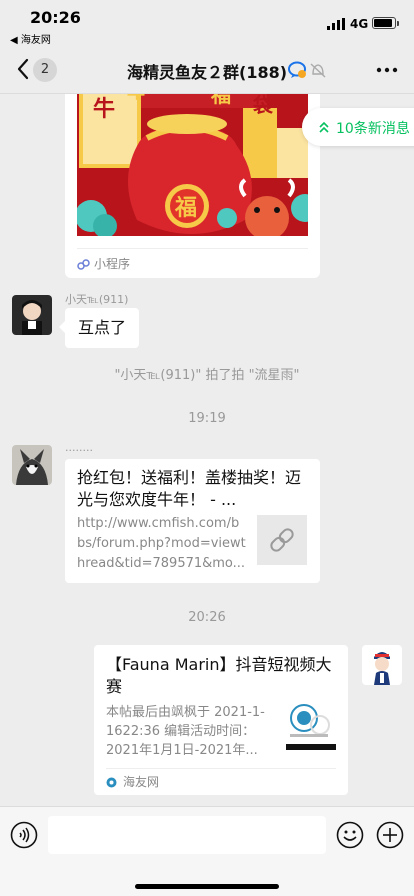 Image resolution: width=414 pixels, height=896 pixels. I want to click on signal-icon, so click(336, 24).